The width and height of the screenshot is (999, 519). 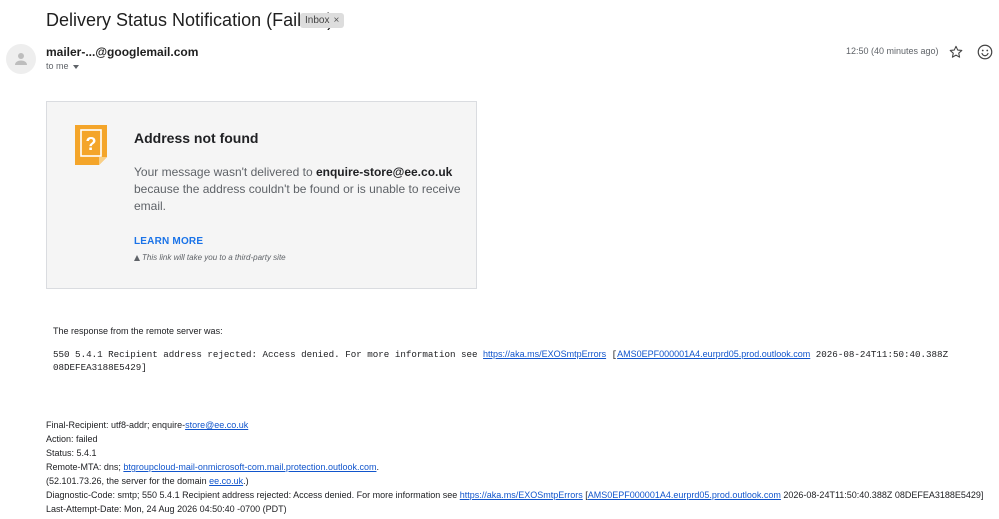 What do you see at coordinates (225, 172) in the screenshot?
I see `card-message-prefix: Your message wasn't delivered to` at bounding box center [225, 172].